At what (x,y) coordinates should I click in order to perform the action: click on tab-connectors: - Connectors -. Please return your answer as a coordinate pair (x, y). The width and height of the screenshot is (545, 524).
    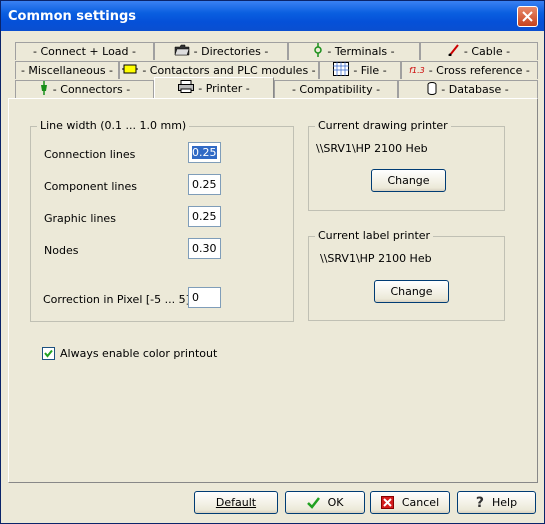
    Looking at the image, I should click on (84, 89).